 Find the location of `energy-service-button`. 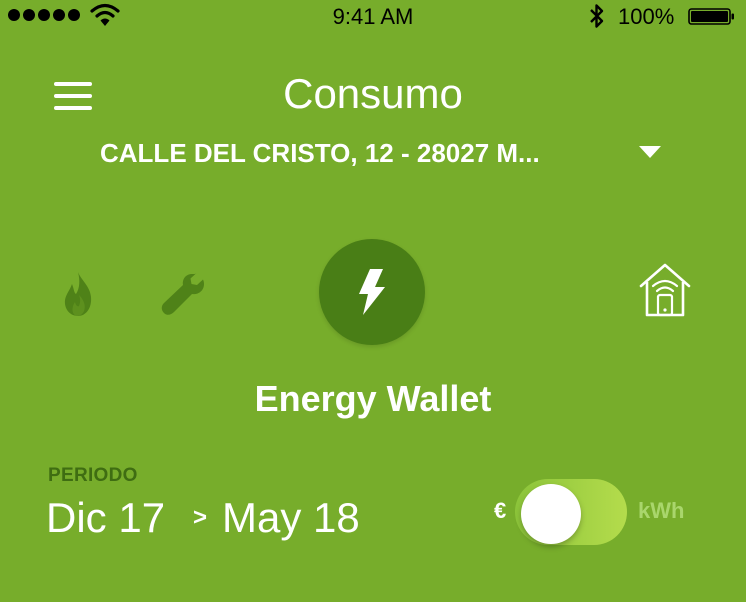

energy-service-button is located at coordinates (372, 292).